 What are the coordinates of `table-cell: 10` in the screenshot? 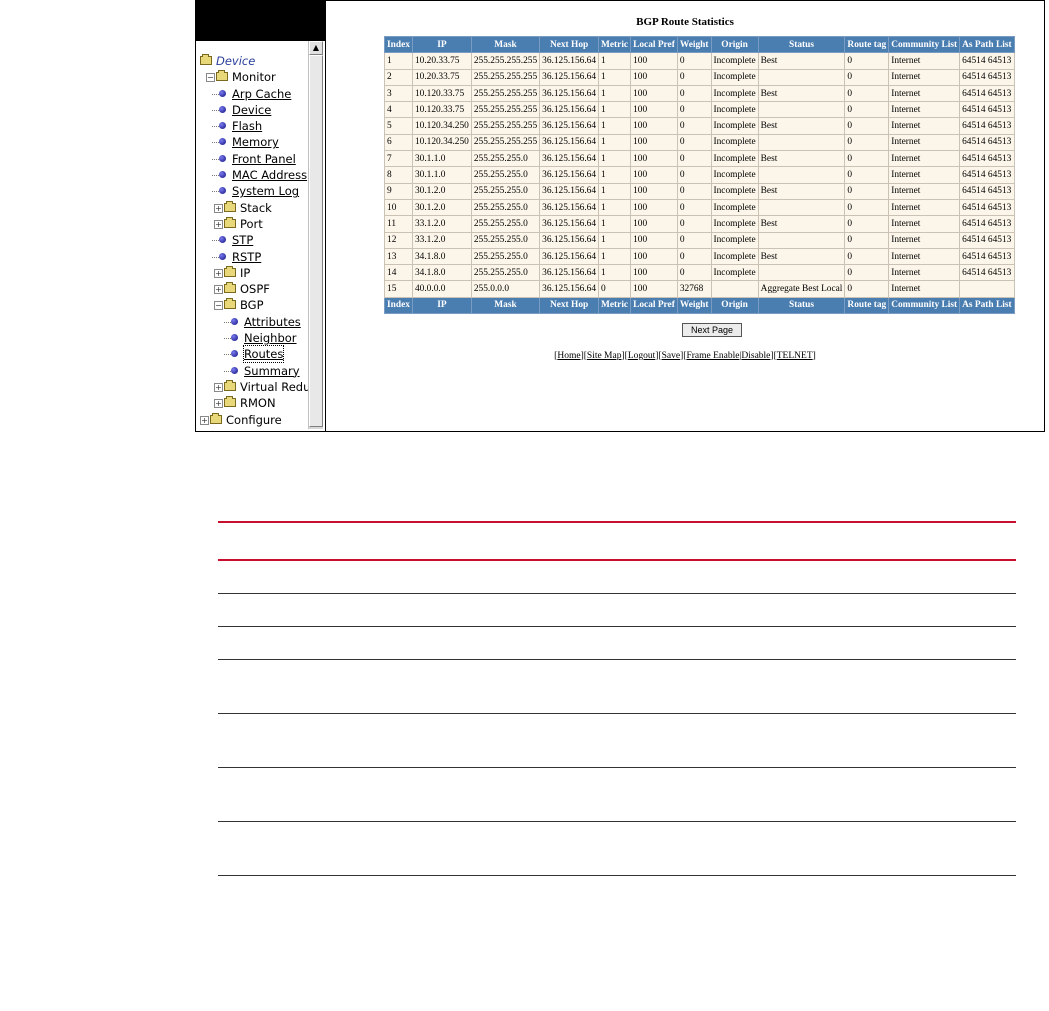 It's located at (398, 207).